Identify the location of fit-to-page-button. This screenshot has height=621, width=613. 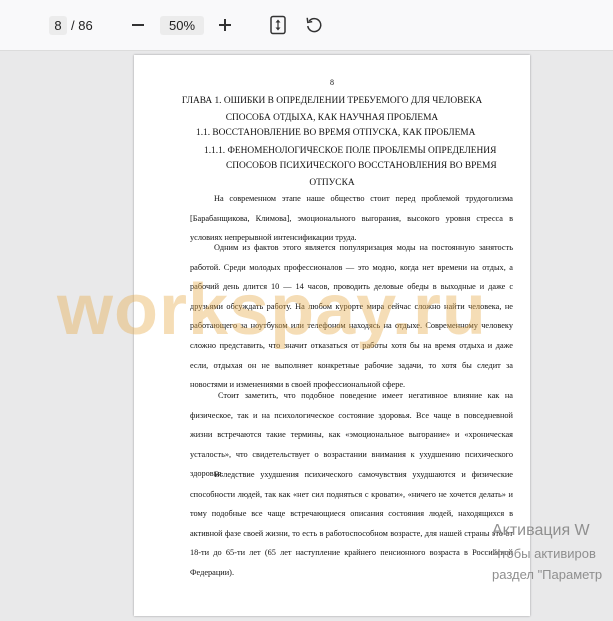
(278, 25).